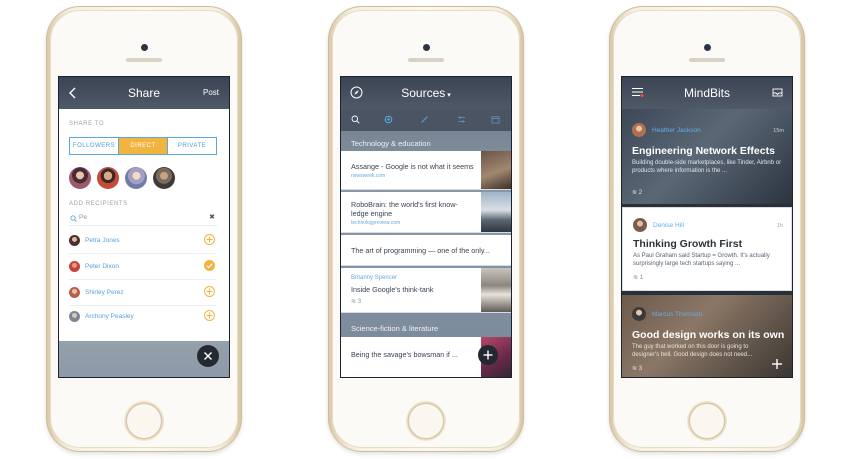 The image size is (850, 459). I want to click on headline: Good design works on its own, so click(708, 335).